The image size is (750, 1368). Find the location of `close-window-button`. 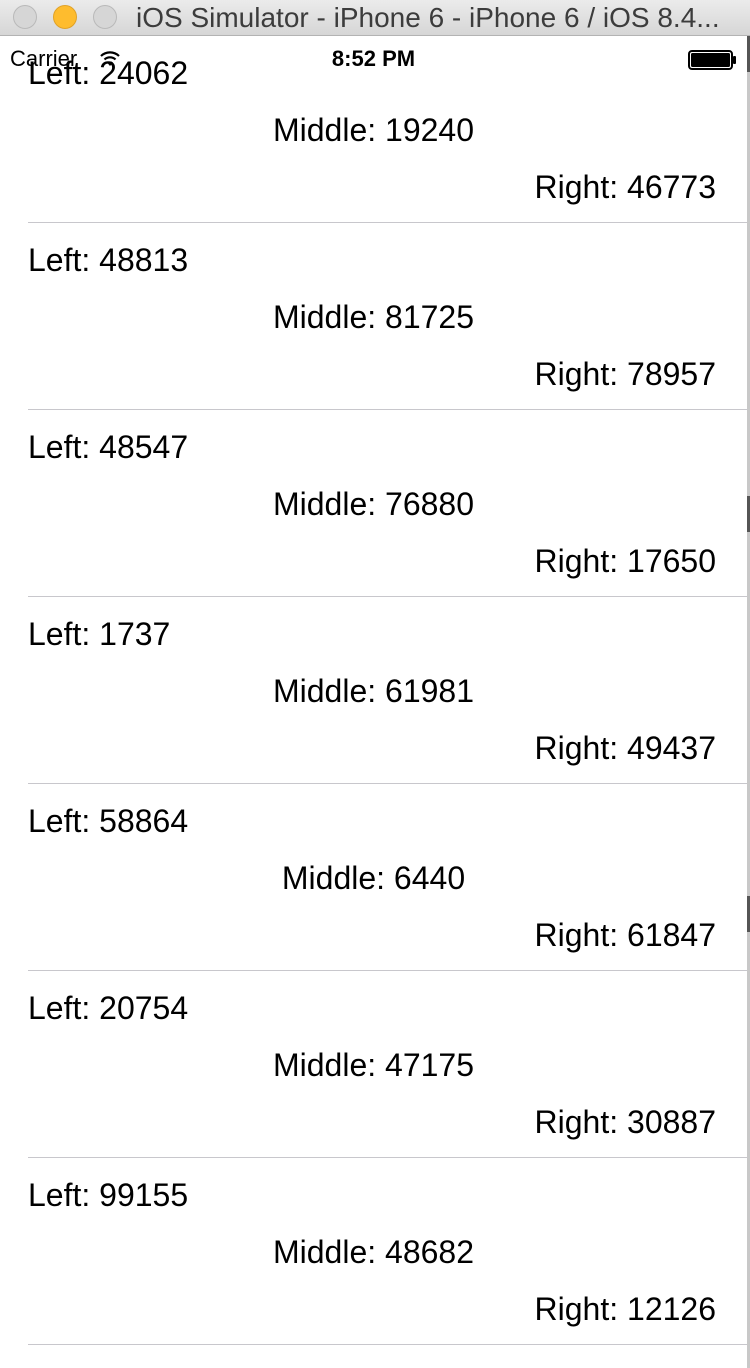

close-window-button is located at coordinates (25, 17).